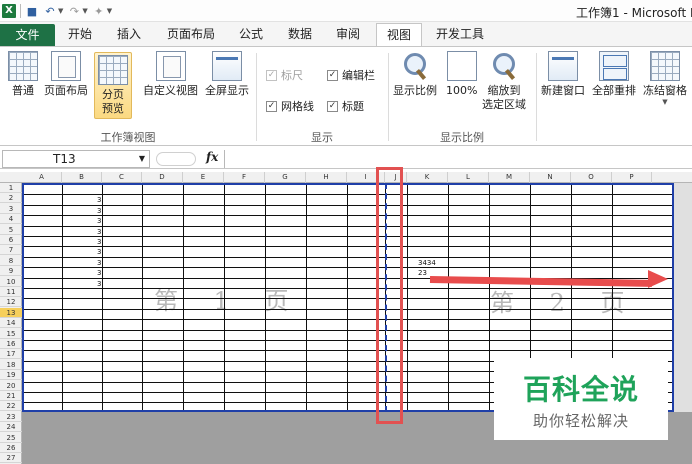 This screenshot has width=692, height=464. I want to click on cell-k7: 3434, so click(427, 263).